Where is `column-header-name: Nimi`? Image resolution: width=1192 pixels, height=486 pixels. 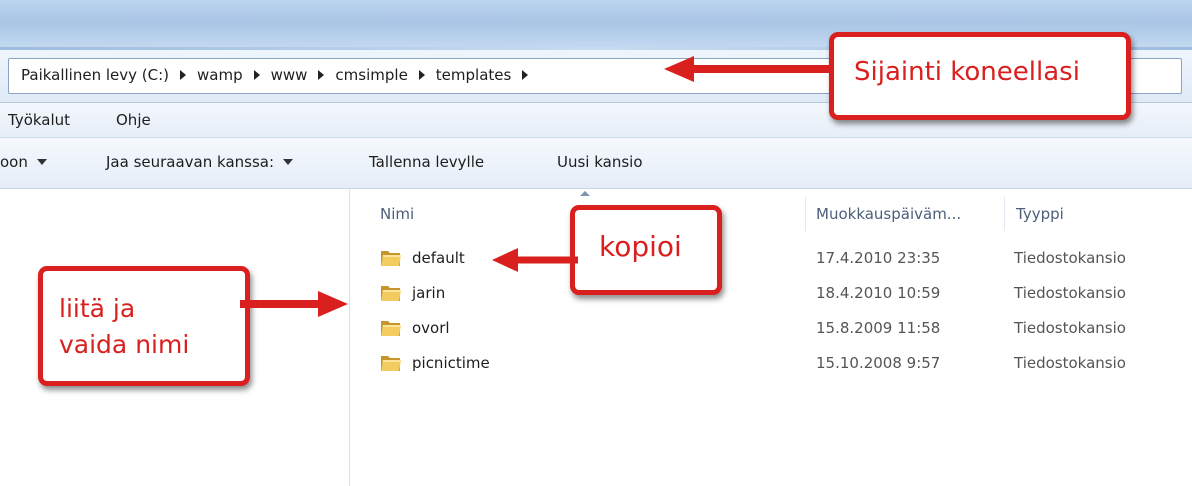 column-header-name: Nimi is located at coordinates (397, 214).